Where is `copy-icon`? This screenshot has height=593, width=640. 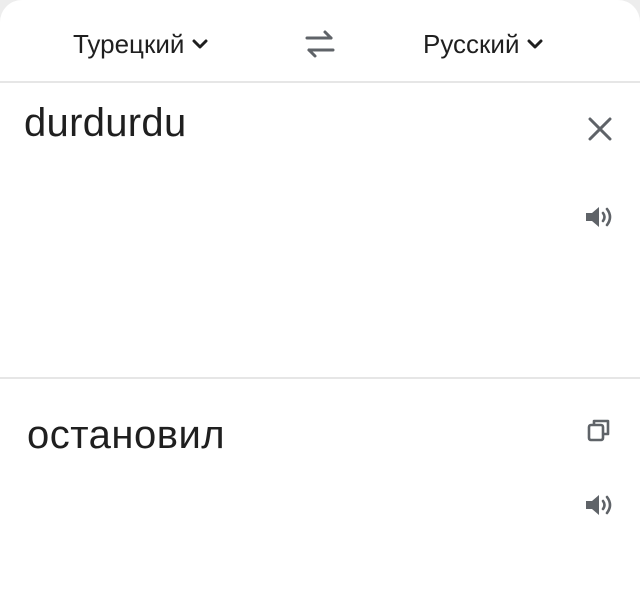 copy-icon is located at coordinates (599, 430).